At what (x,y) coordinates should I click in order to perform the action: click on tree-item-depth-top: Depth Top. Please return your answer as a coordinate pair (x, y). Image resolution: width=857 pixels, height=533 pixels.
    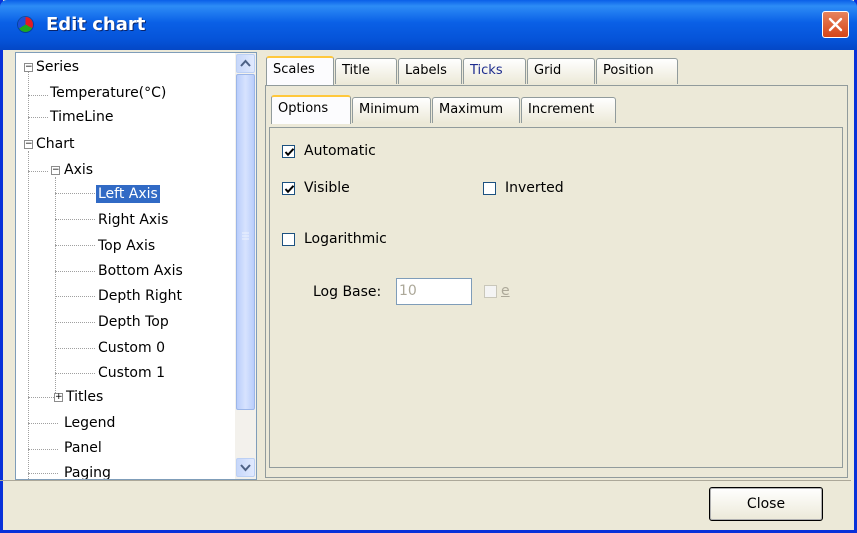
    Looking at the image, I should click on (133, 322).